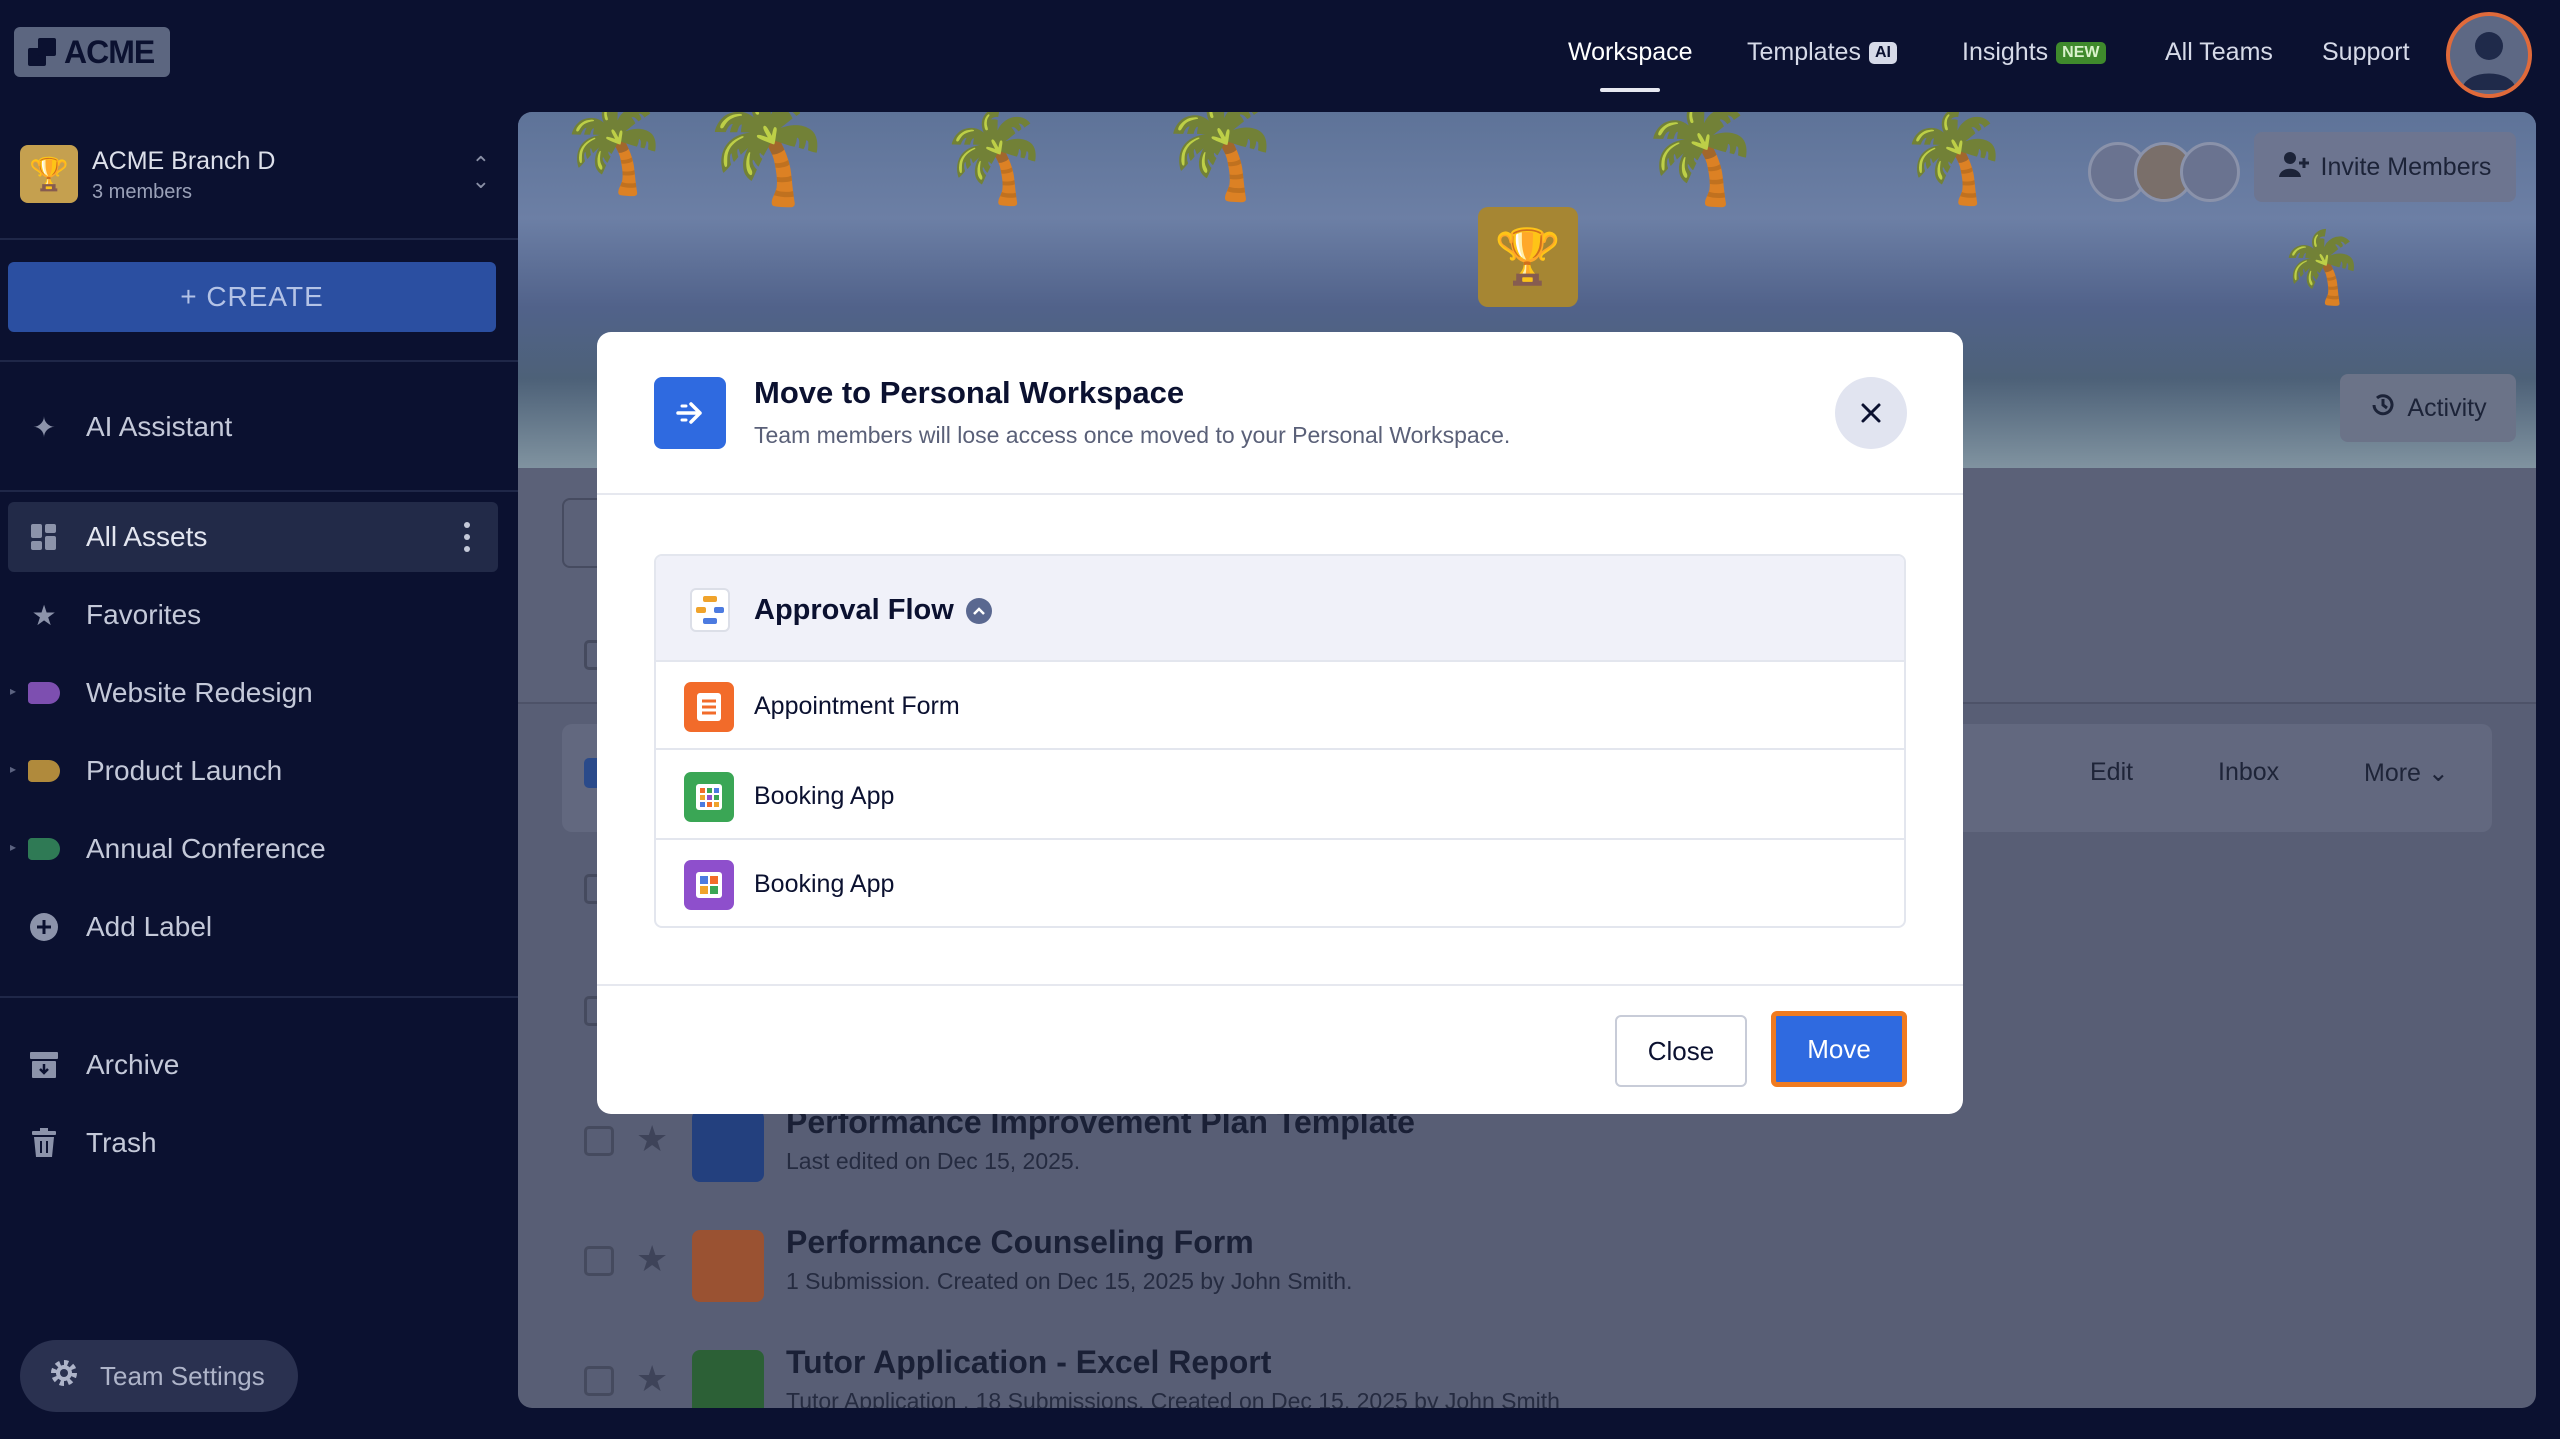  I want to click on acme-logo: ACME, so click(92, 52).